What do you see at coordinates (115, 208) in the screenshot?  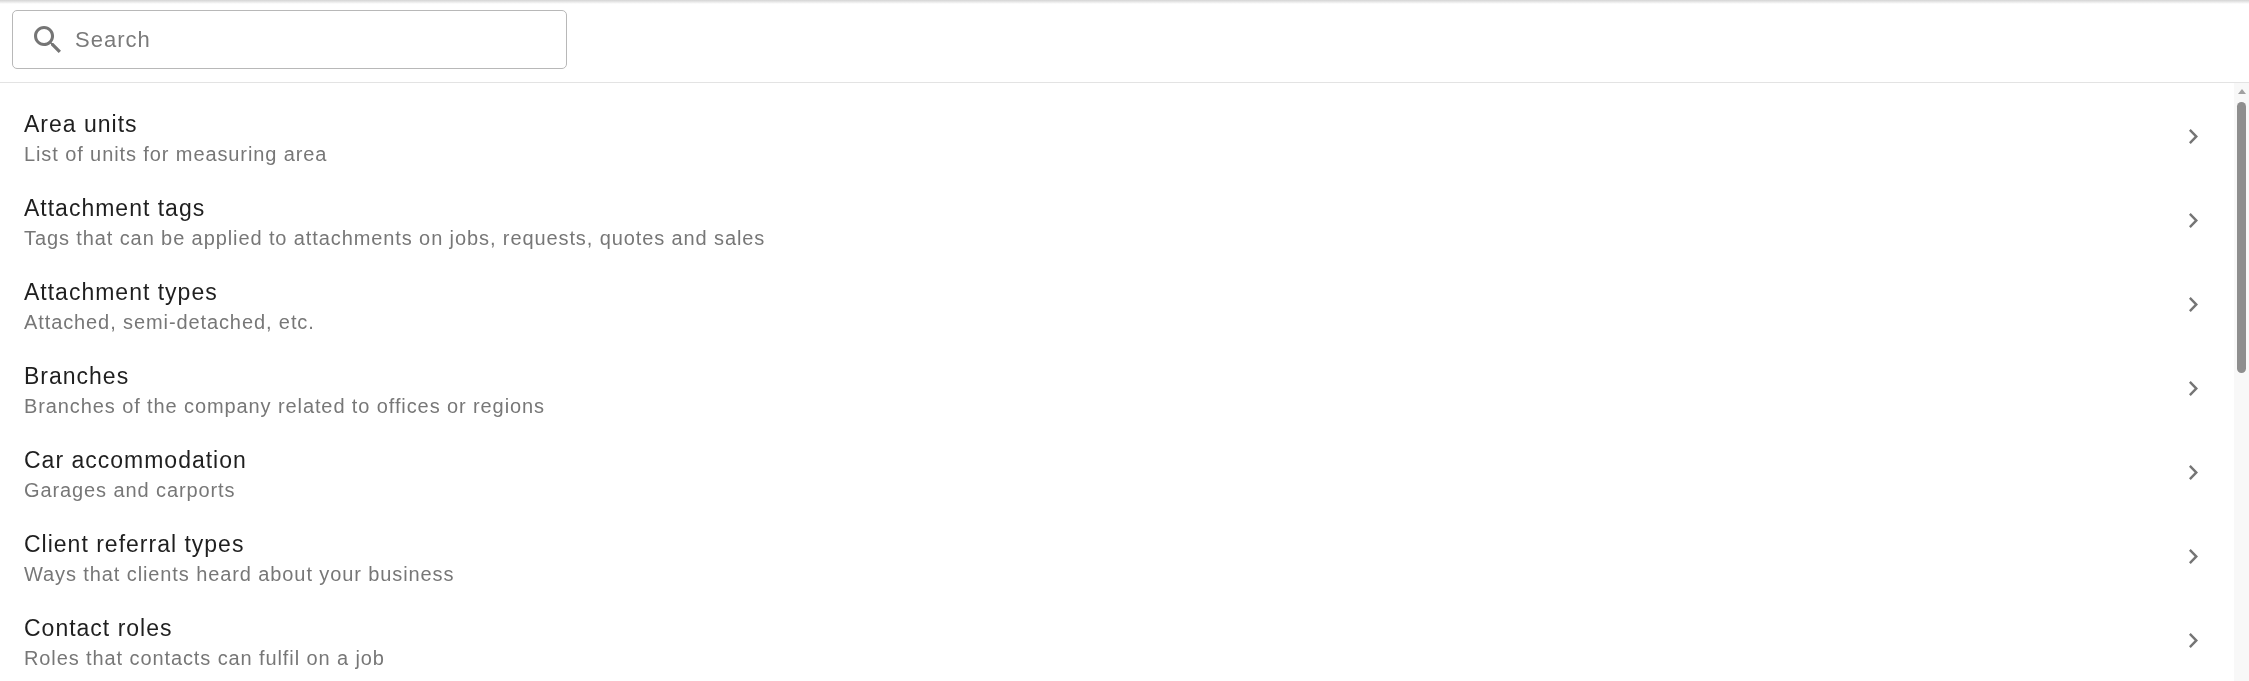 I see `item-title: Attachment tags` at bounding box center [115, 208].